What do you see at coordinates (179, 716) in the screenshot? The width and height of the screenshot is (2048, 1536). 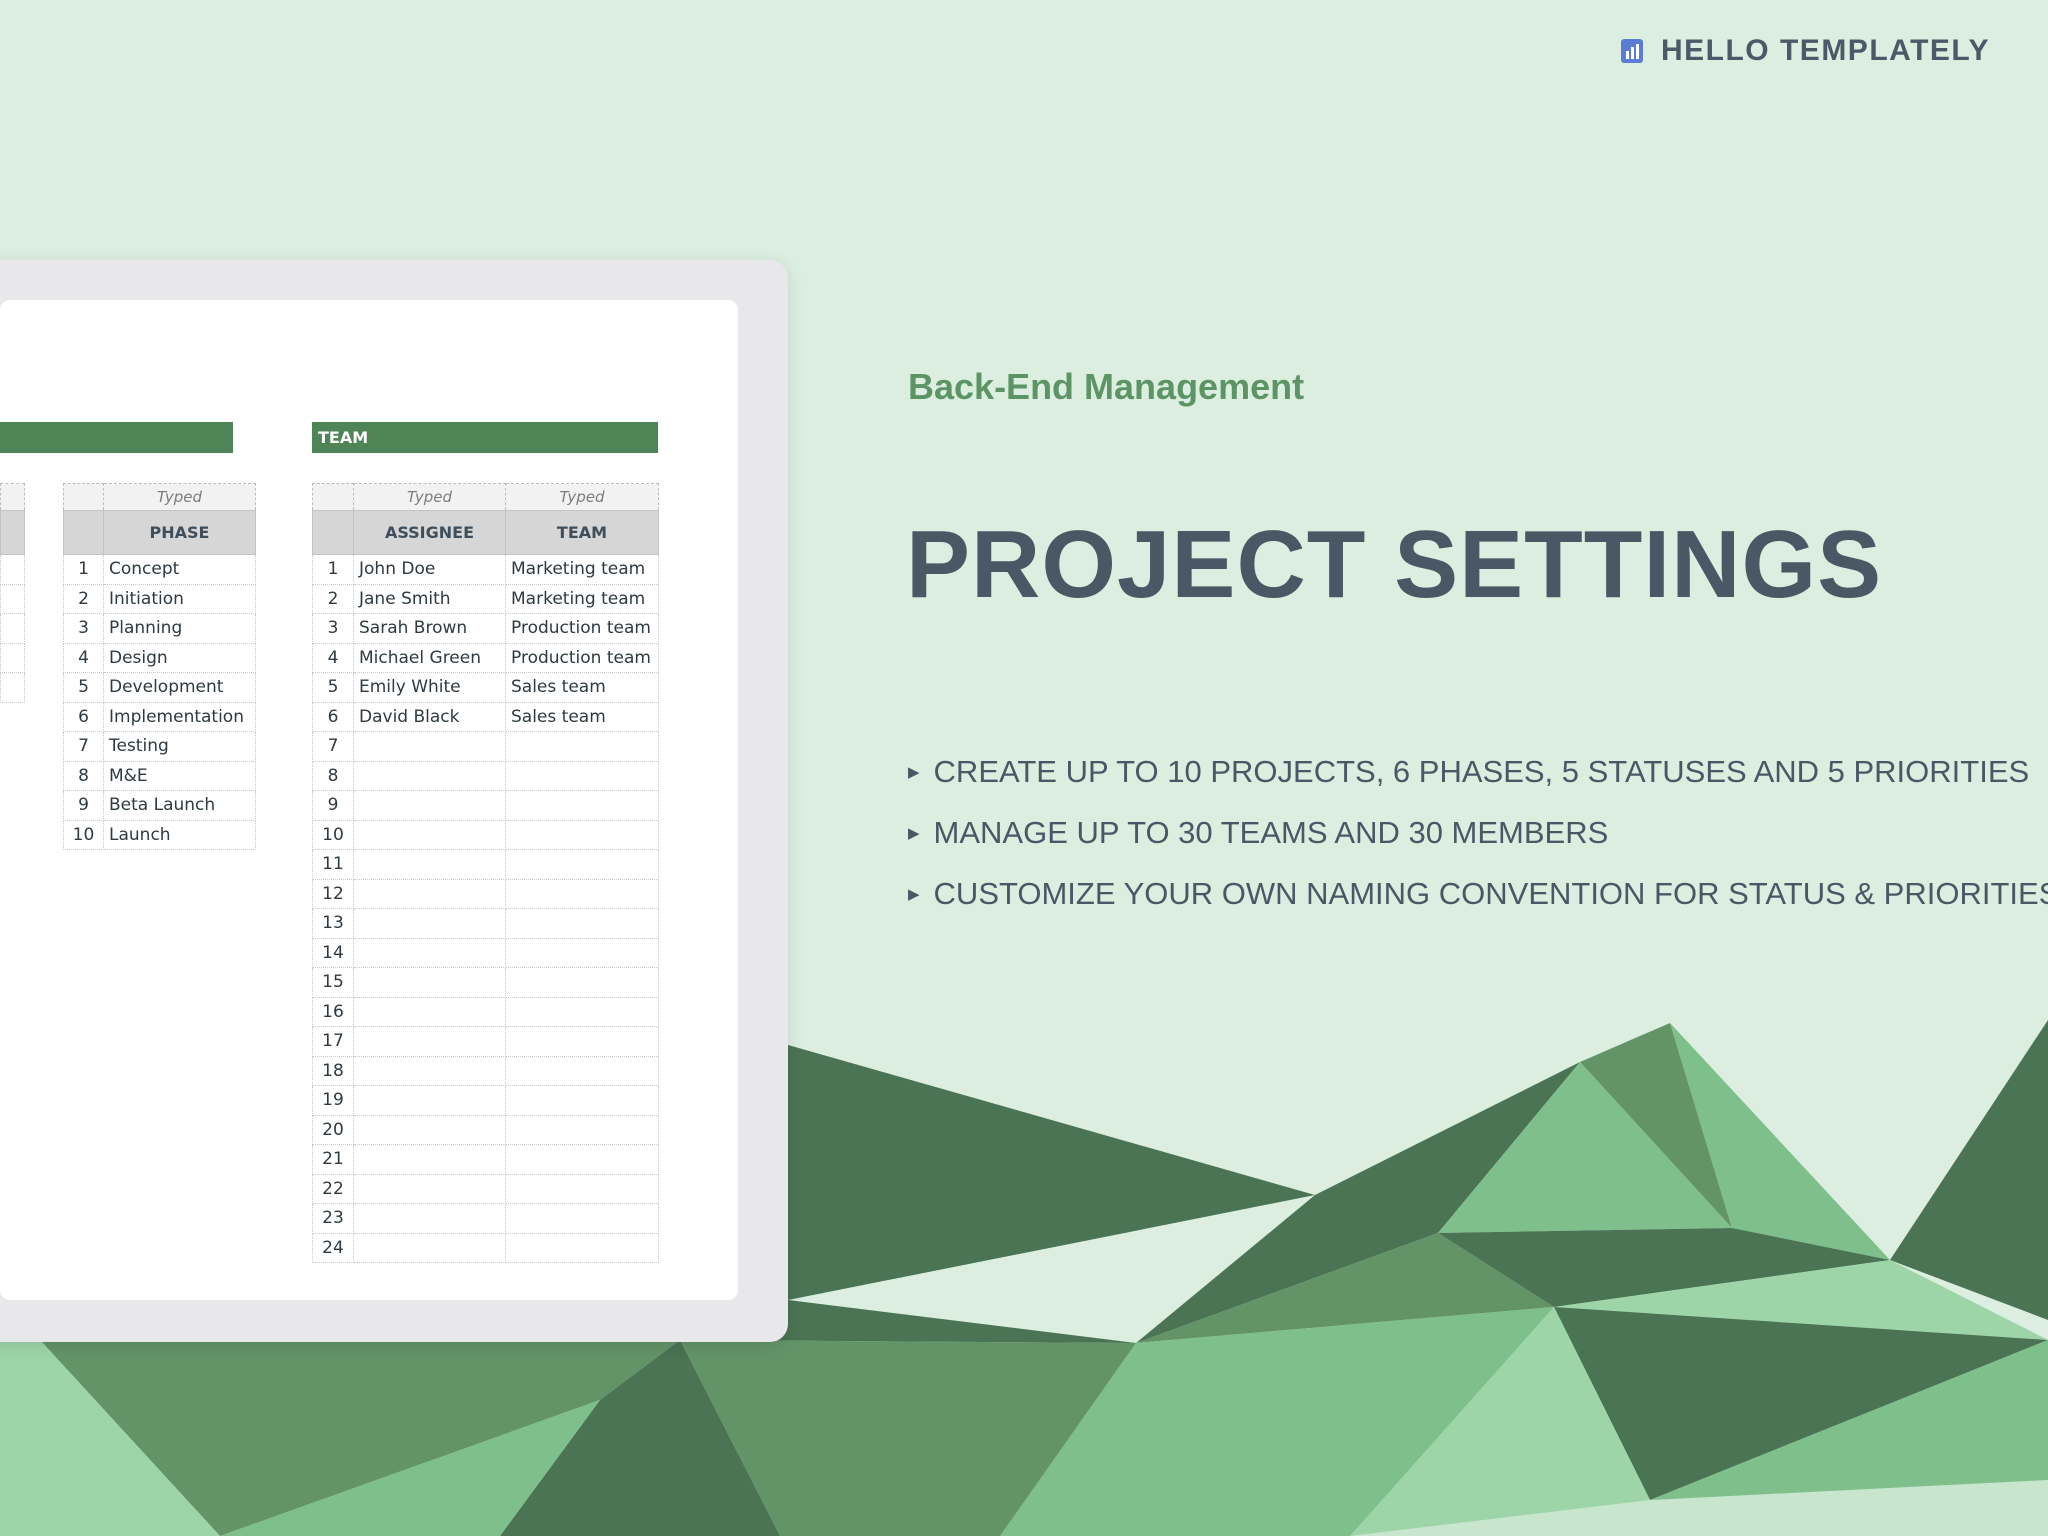 I see `phase-cell: Implementation` at bounding box center [179, 716].